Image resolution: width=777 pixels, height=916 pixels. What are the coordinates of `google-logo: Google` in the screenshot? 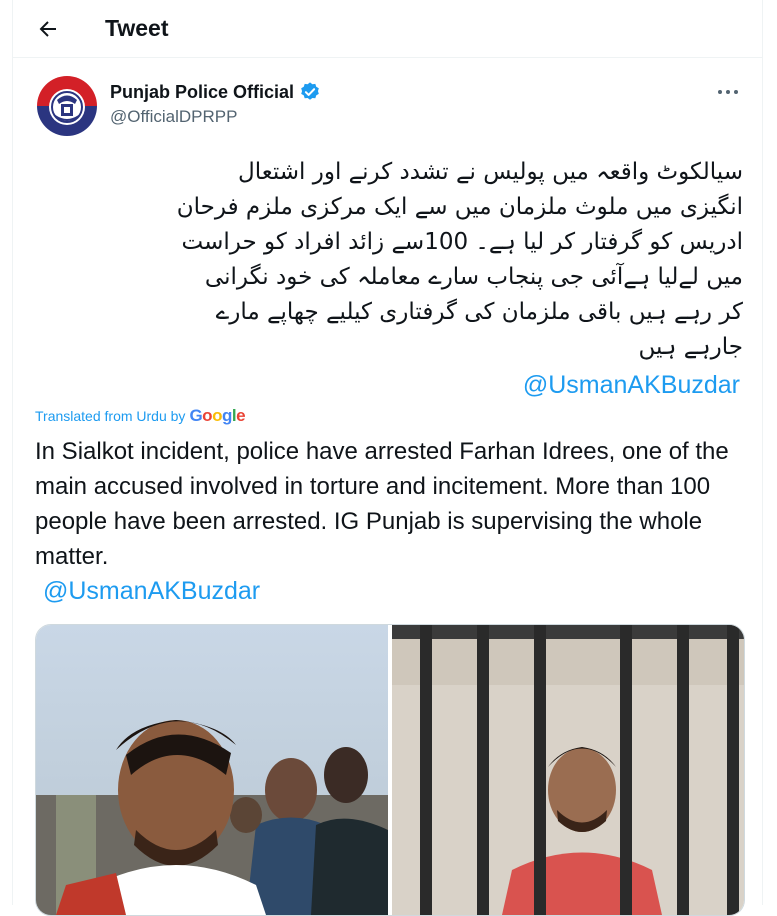 It's located at (217, 416).